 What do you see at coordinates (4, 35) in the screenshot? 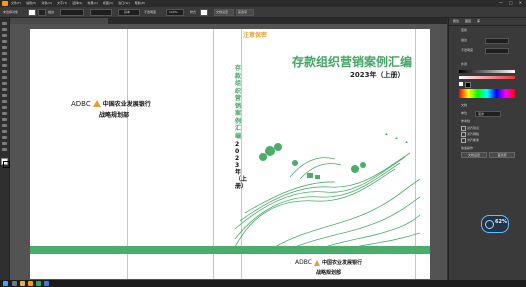
I see `magic-wand-tool-icon` at bounding box center [4, 35].